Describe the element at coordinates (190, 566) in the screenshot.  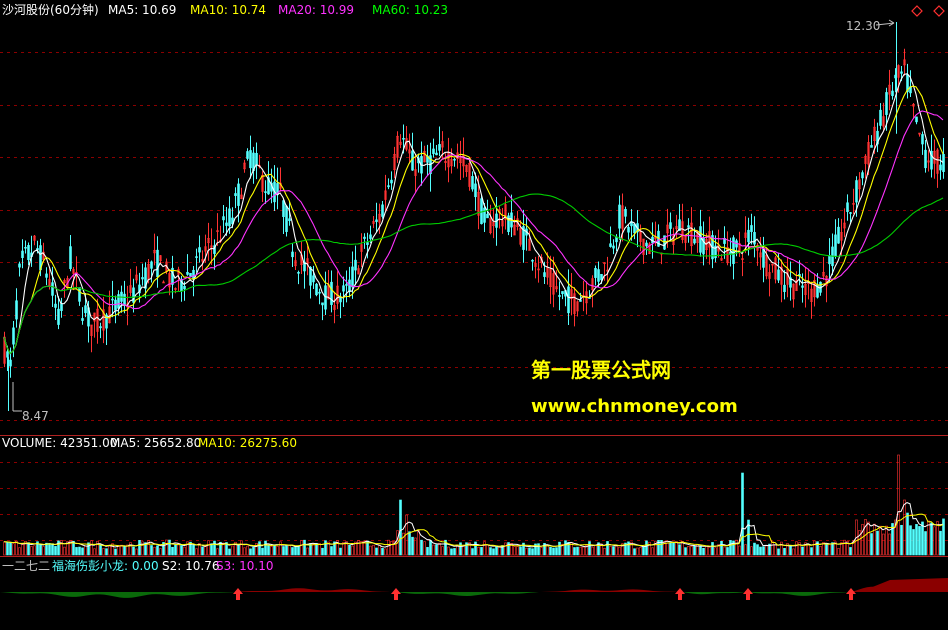
I see `indicator-s2-label: S2: 10.76` at that location.